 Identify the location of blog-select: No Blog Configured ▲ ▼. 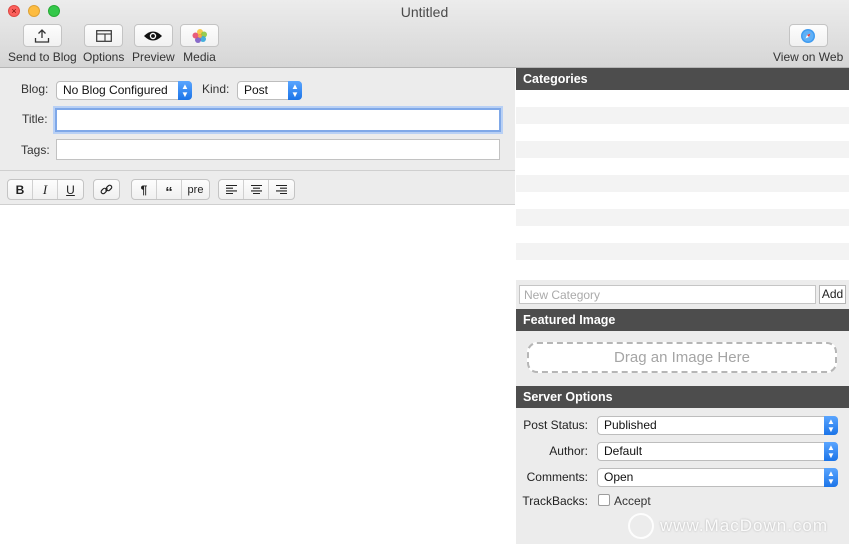
(124, 90).